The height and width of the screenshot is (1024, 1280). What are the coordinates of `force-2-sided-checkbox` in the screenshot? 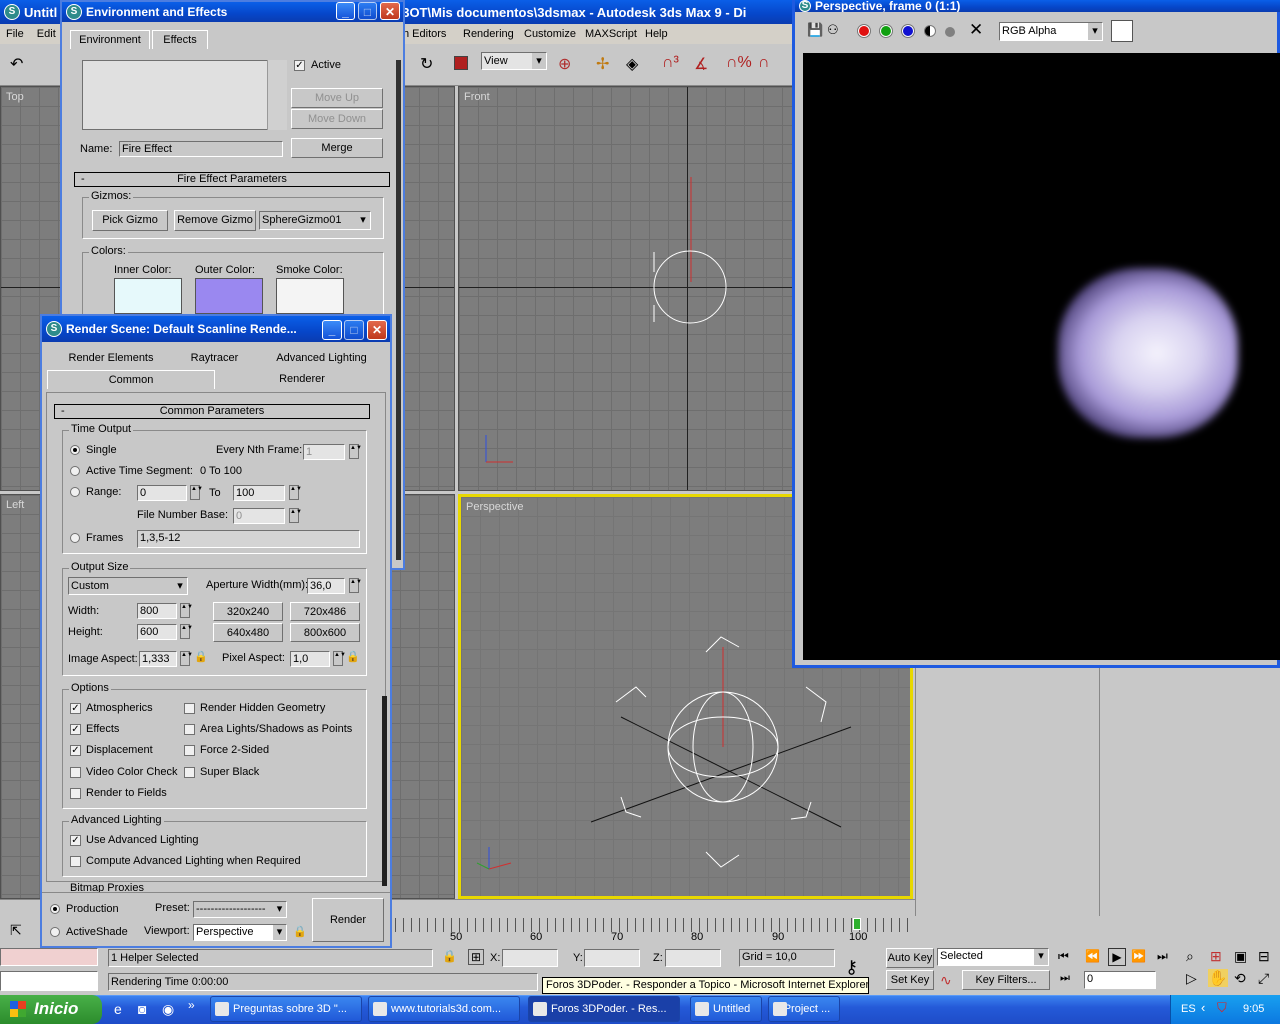 It's located at (189, 750).